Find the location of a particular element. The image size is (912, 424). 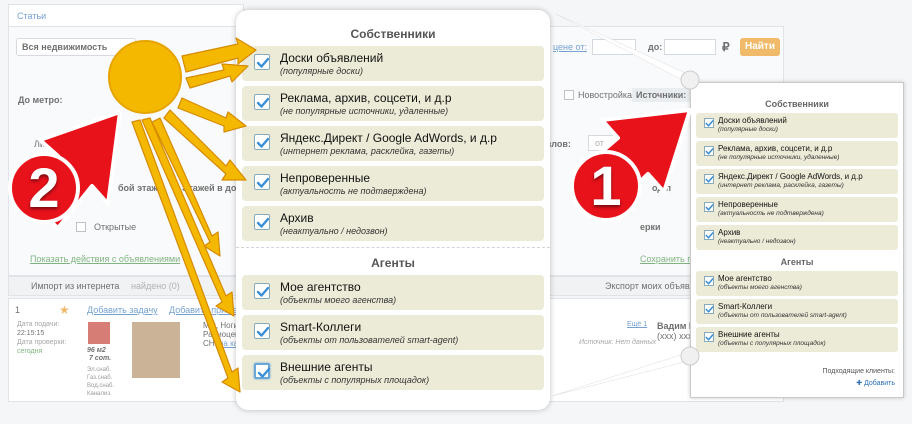

mini-owners-title: Собственники is located at coordinates (797, 104).